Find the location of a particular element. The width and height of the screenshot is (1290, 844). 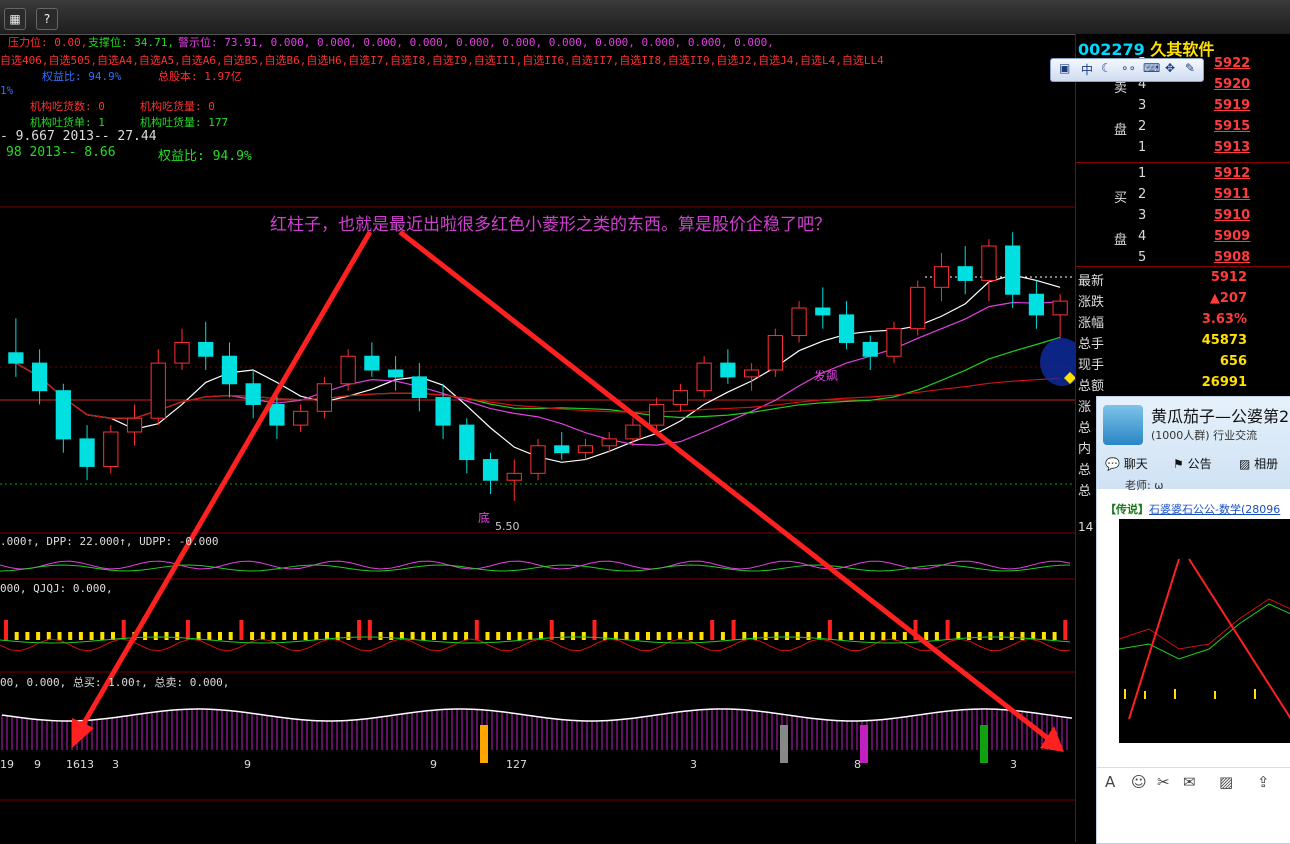

lang-icon: 中 is located at coordinates (1087, 69).